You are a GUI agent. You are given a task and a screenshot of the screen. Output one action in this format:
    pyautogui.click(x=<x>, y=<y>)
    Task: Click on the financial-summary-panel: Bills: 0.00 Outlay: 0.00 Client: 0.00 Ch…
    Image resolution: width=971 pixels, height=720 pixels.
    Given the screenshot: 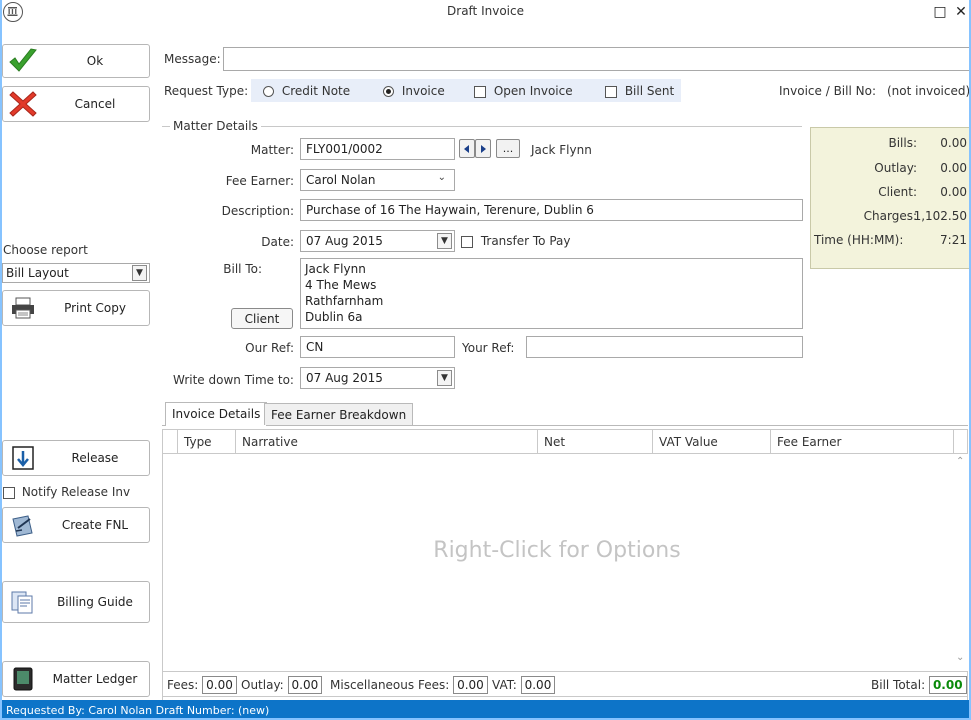 What is the action you would take?
    pyautogui.click(x=890, y=198)
    